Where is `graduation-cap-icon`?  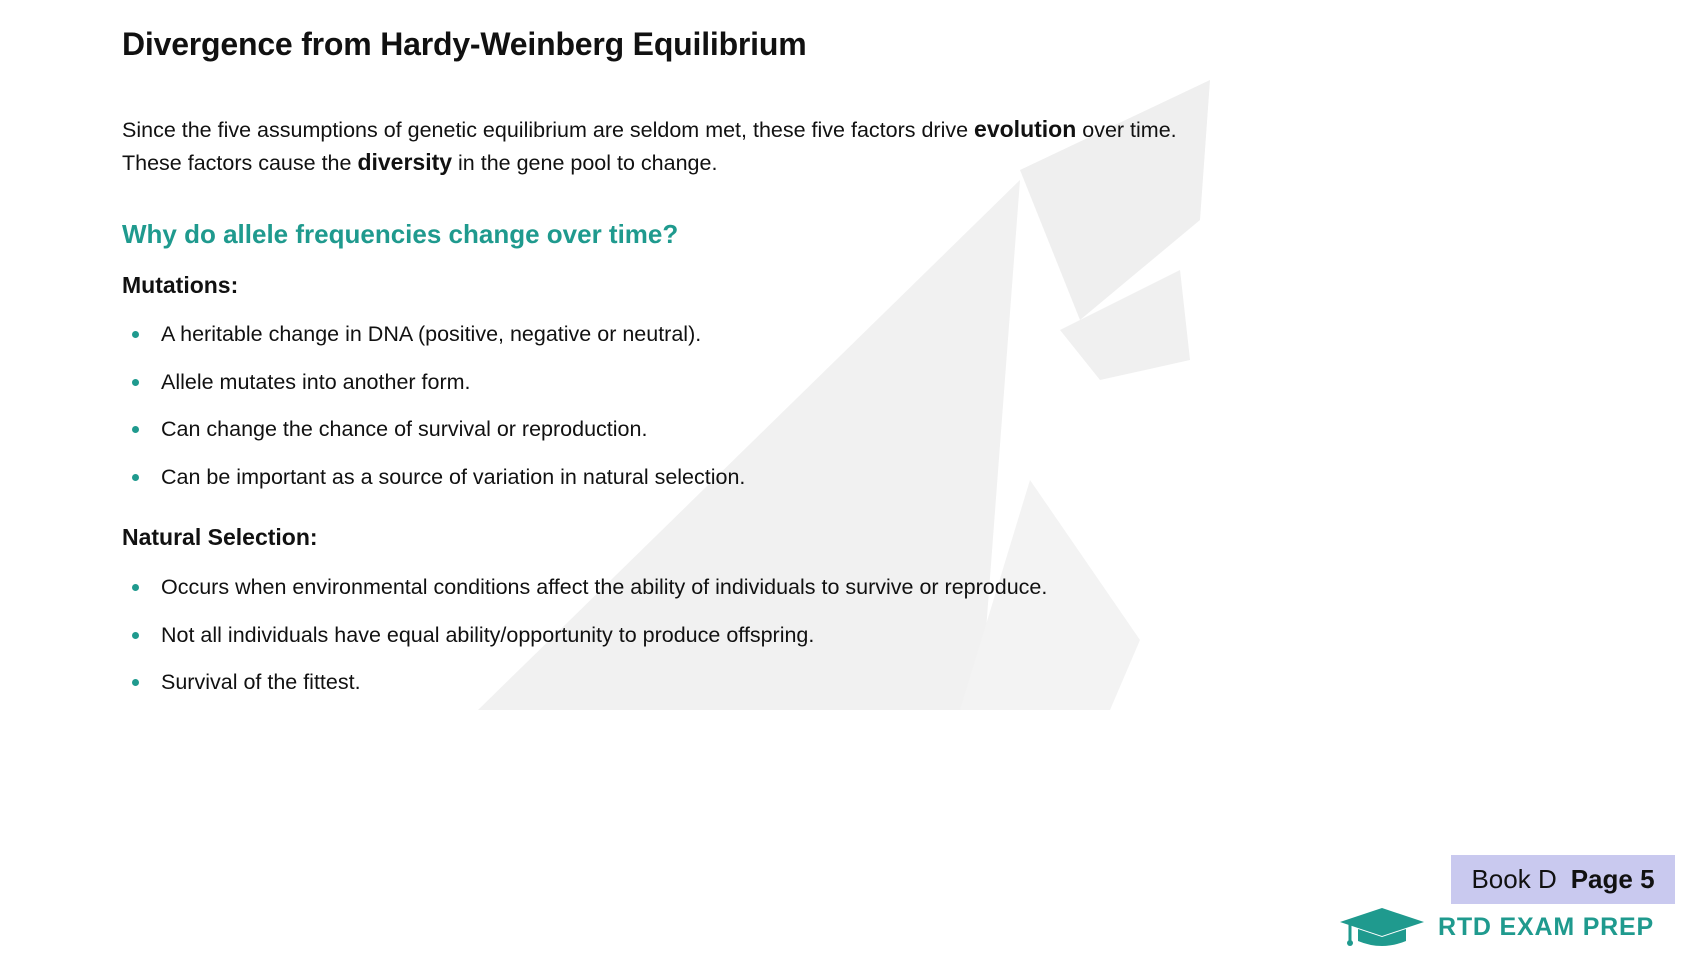
graduation-cap-icon is located at coordinates (1382, 927).